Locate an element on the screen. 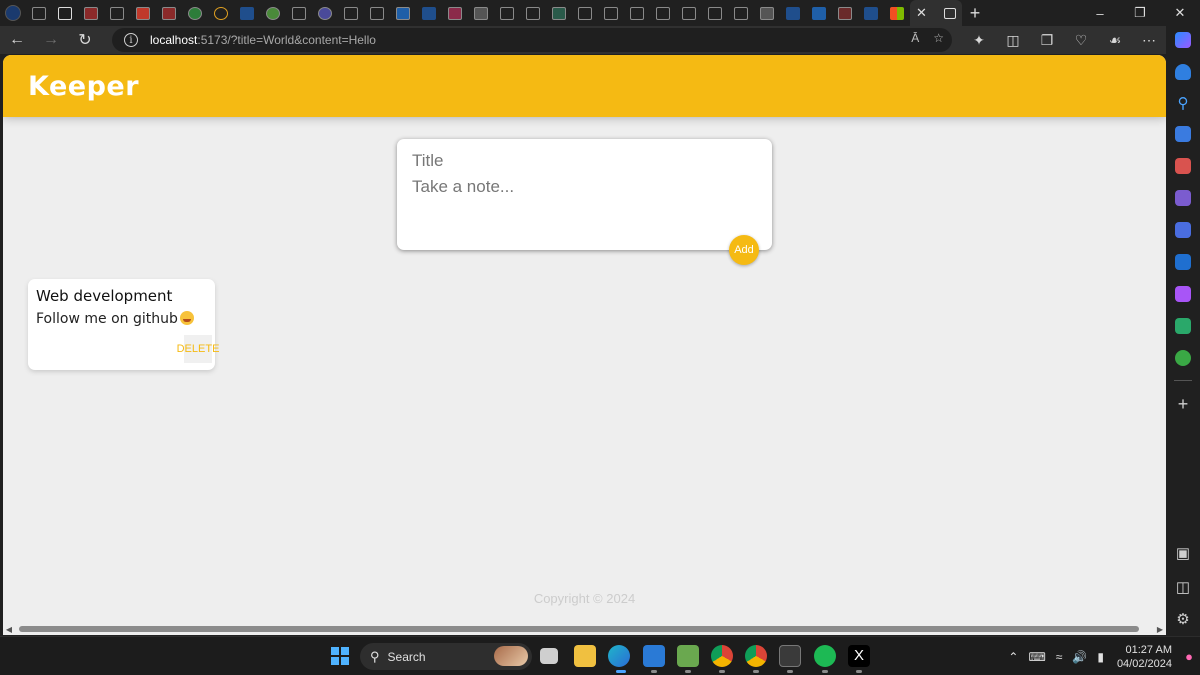  minimize-icon: – is located at coordinates (1100, 13).